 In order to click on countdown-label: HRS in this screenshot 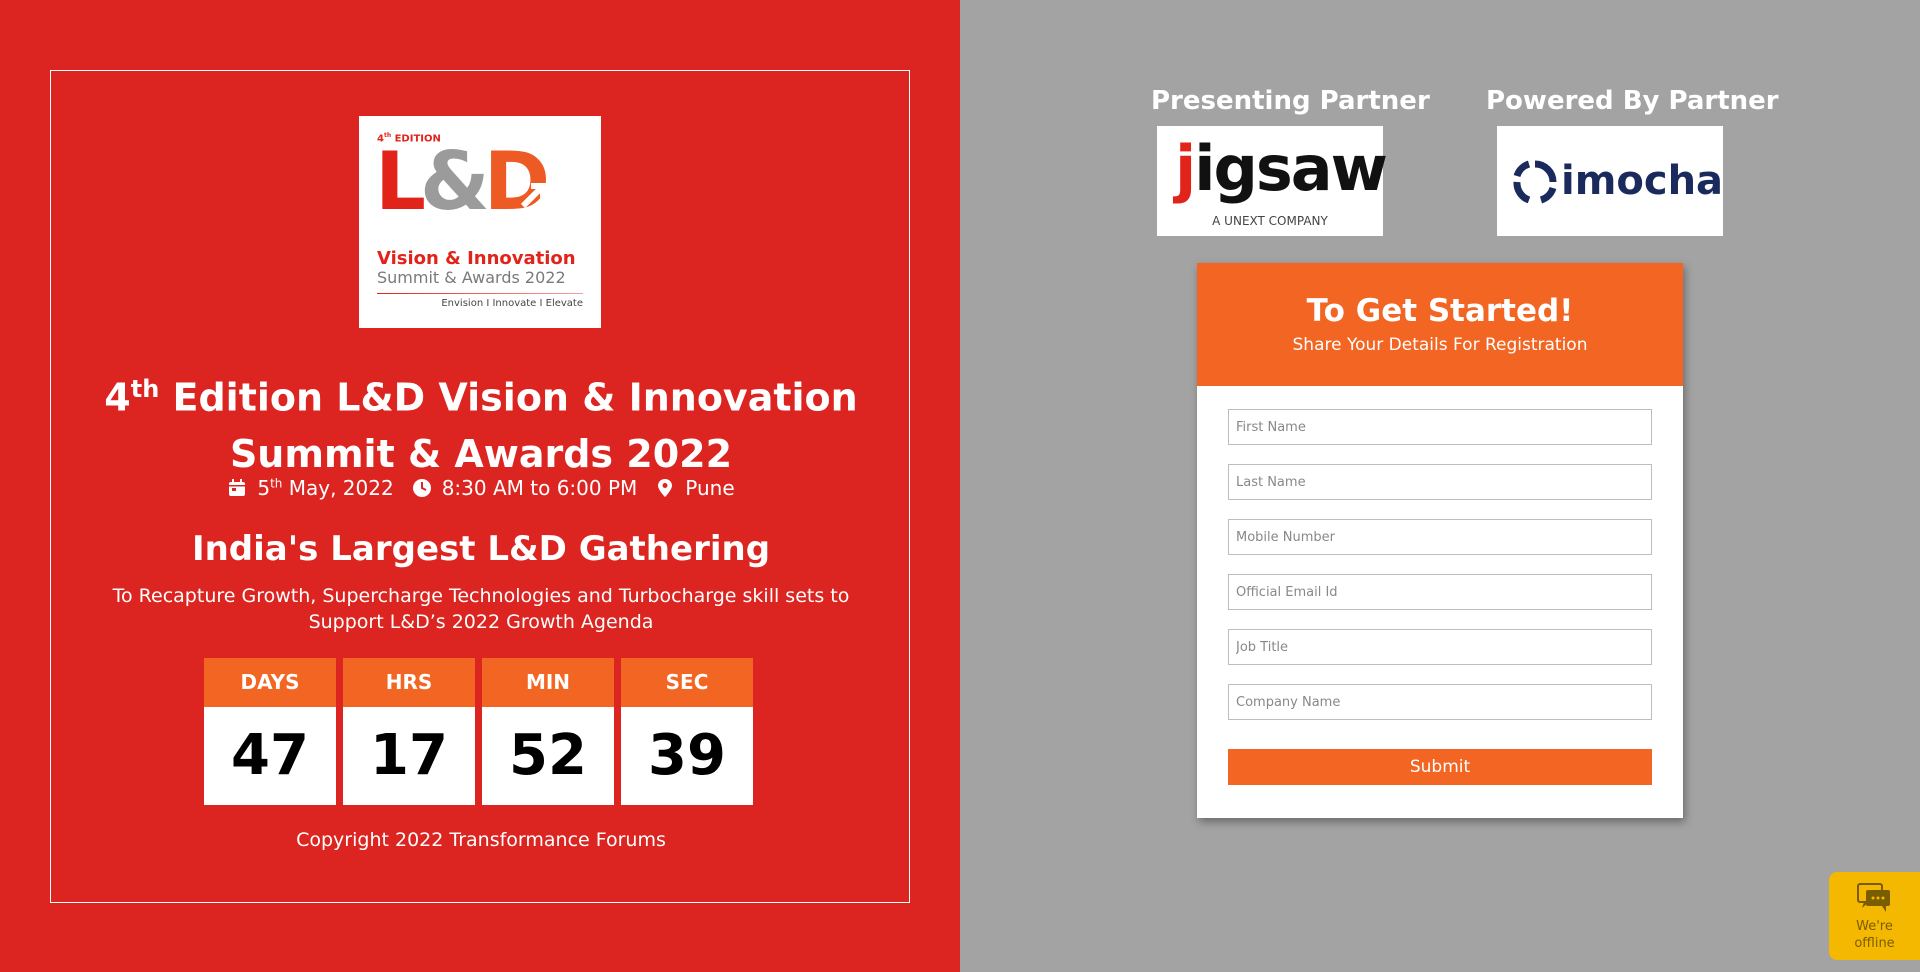, I will do `click(409, 682)`.